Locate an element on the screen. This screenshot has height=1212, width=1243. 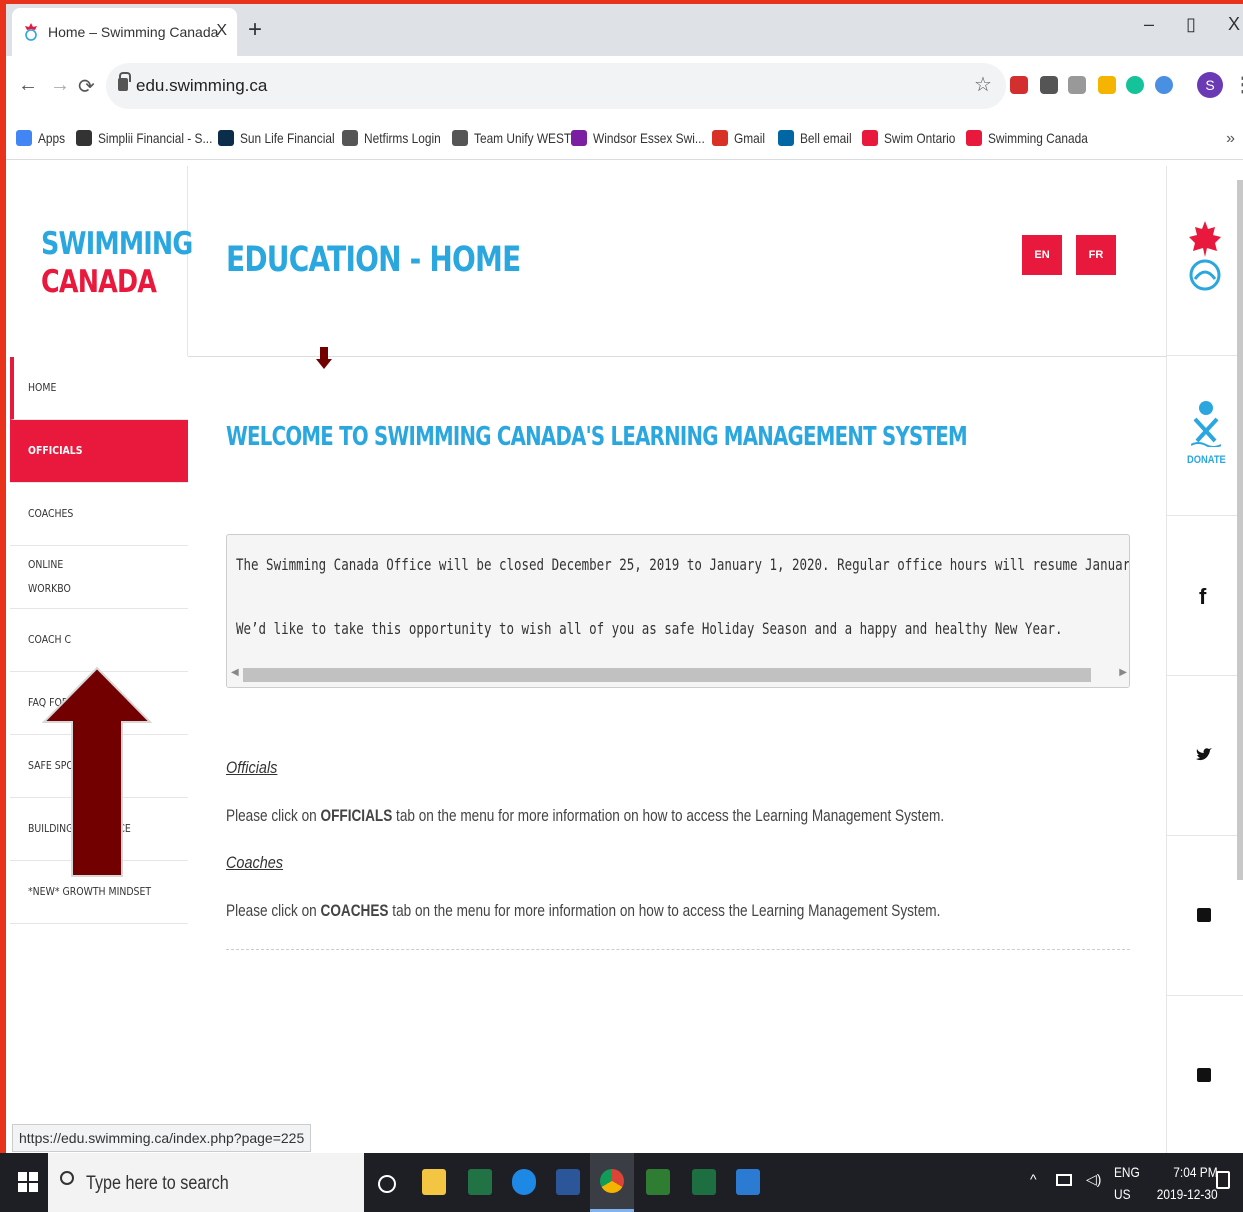
officials-link: Officials is located at coordinates (251, 768).